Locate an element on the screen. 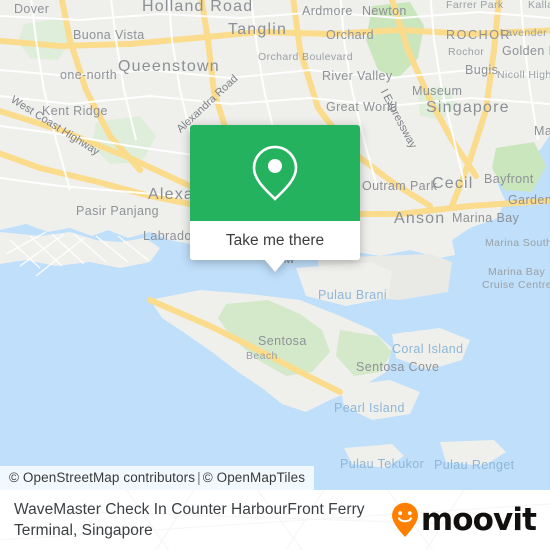  poi-callout-card: Take me there is located at coordinates (275, 198).